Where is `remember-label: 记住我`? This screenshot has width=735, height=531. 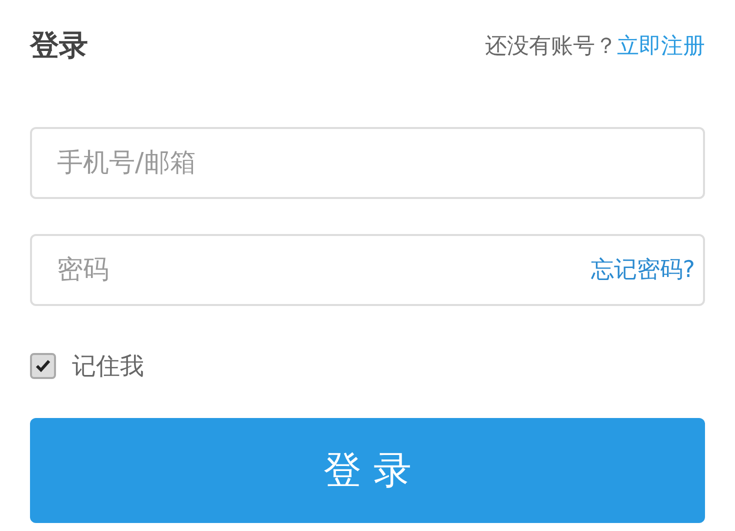 remember-label: 记住我 is located at coordinates (108, 366).